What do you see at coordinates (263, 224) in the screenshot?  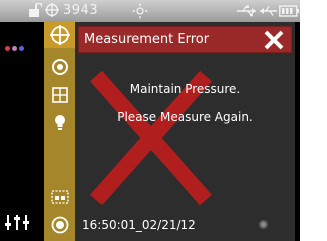 I see `indicator-dot-icon` at bounding box center [263, 224].